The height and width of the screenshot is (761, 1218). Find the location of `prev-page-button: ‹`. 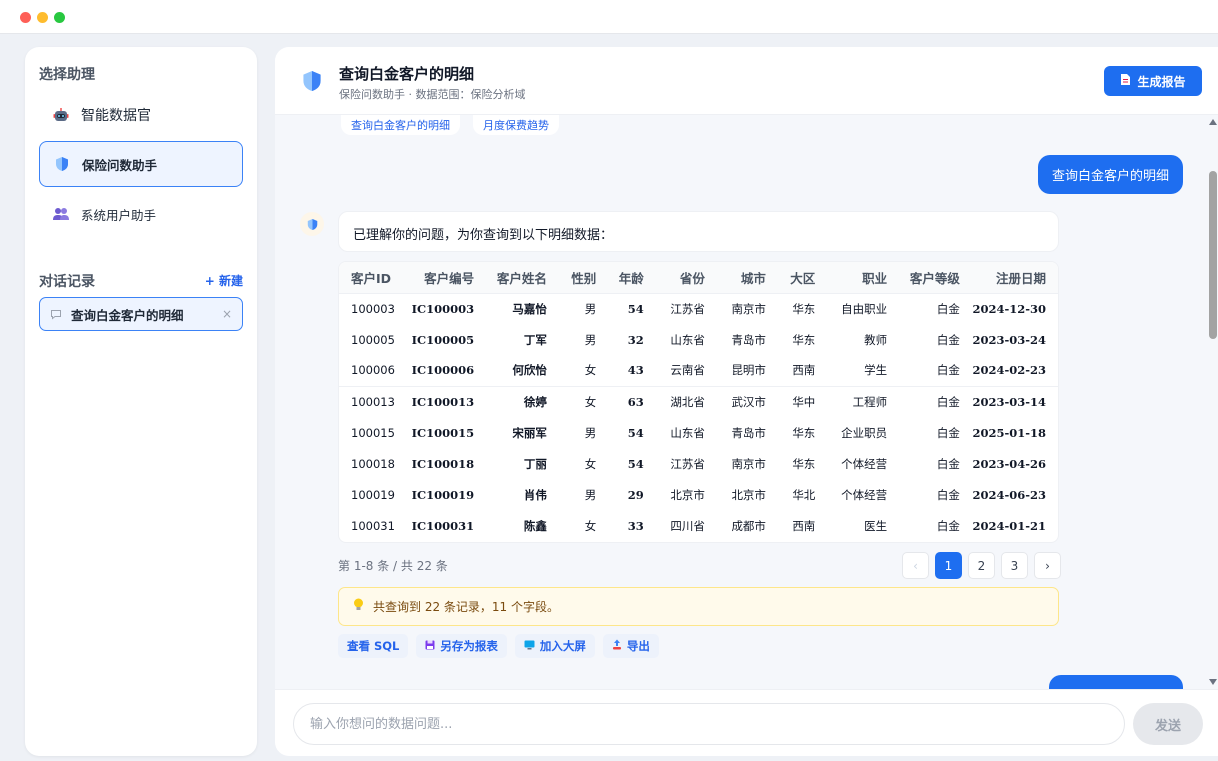

prev-page-button: ‹ is located at coordinates (915, 565).